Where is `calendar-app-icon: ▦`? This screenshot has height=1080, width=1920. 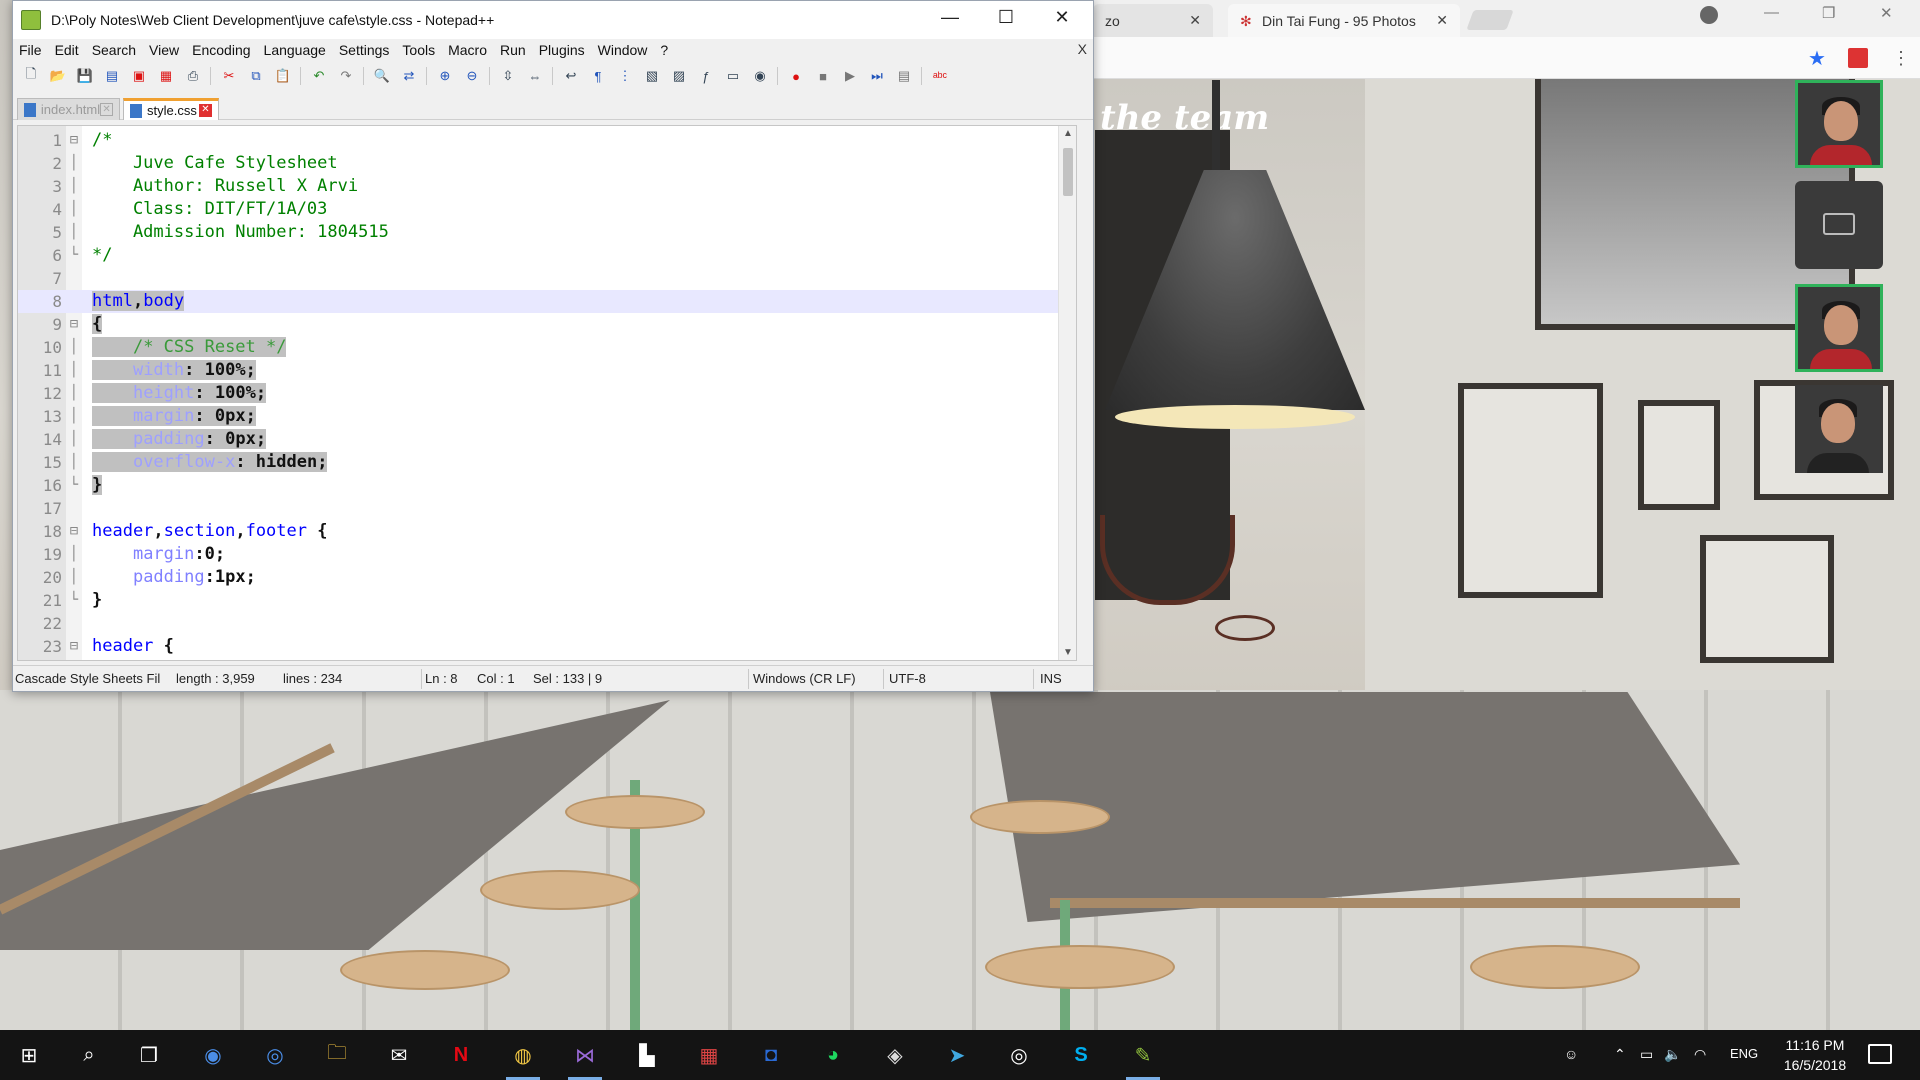 calendar-app-icon: ▦ is located at coordinates (709, 1055).